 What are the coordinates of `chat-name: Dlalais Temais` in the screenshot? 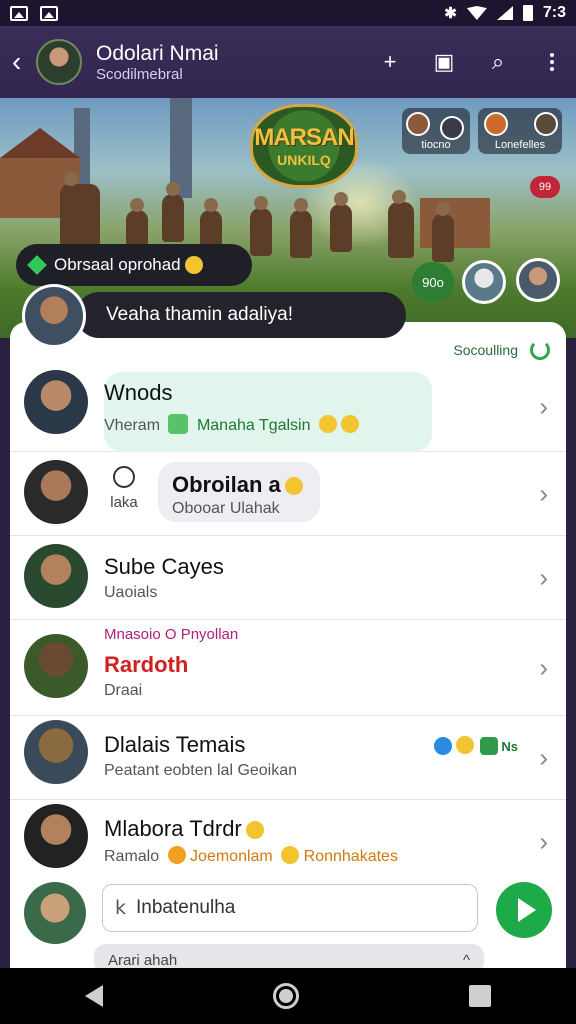 It's located at (175, 744).